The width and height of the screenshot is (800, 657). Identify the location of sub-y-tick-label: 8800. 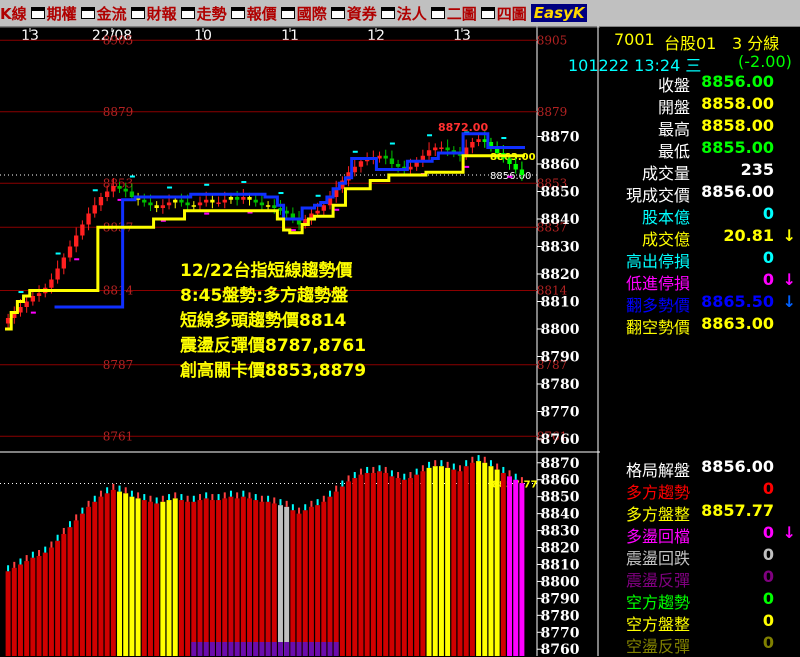
(560, 582).